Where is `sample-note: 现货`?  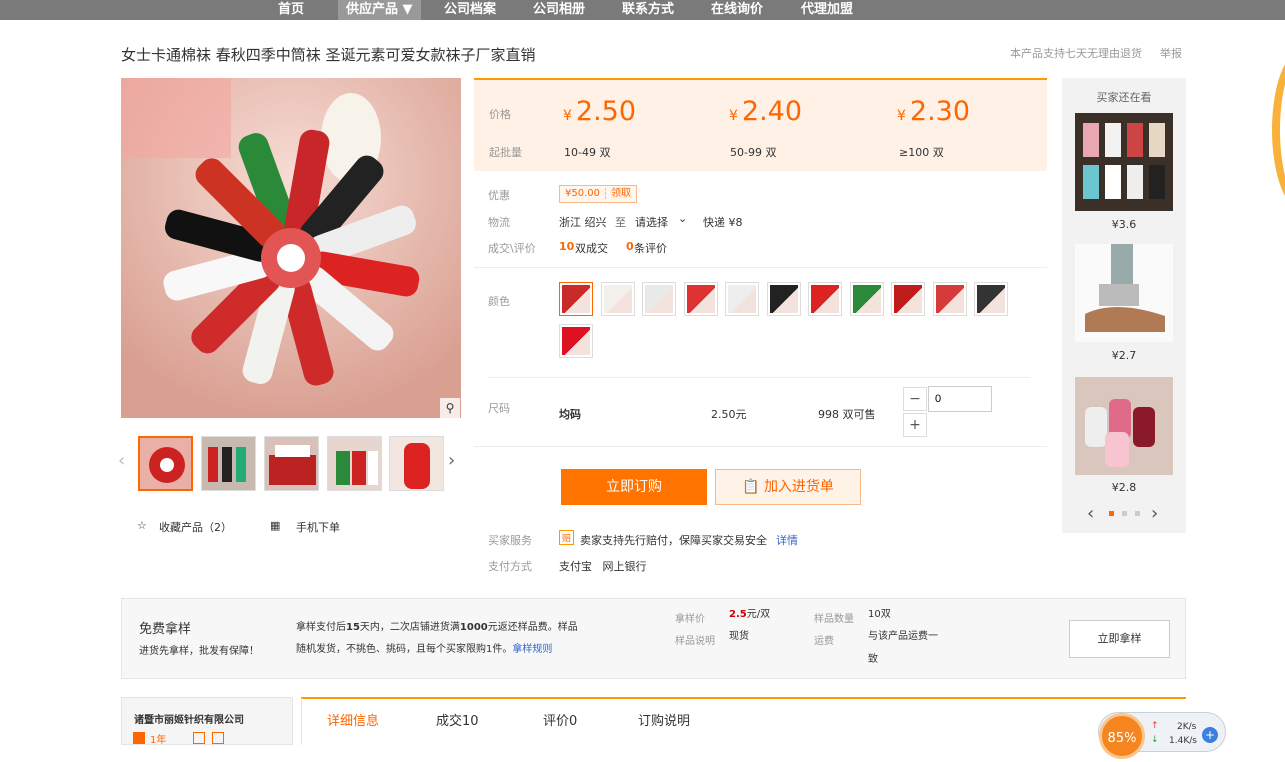 sample-note: 现货 is located at coordinates (739, 636).